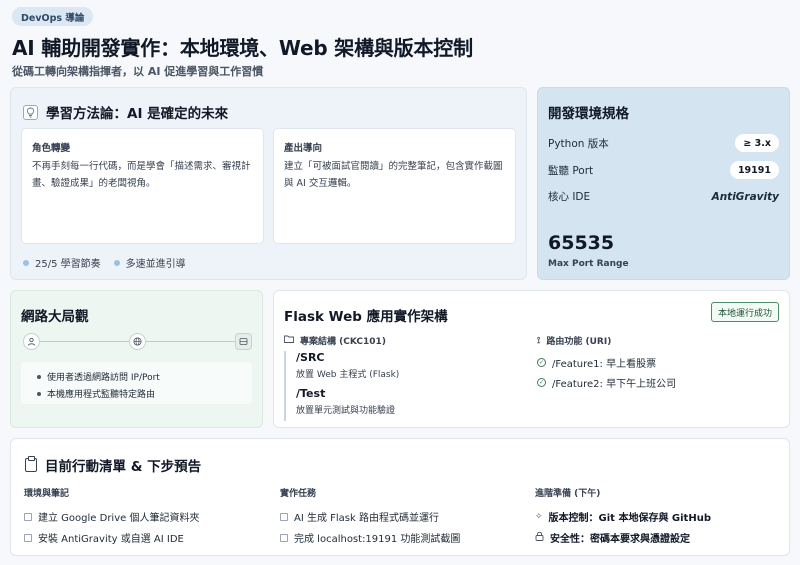  What do you see at coordinates (412, 401) in the screenshot?
I see `directory-item: /Test 放置單元測試與功能驗證` at bounding box center [412, 401].